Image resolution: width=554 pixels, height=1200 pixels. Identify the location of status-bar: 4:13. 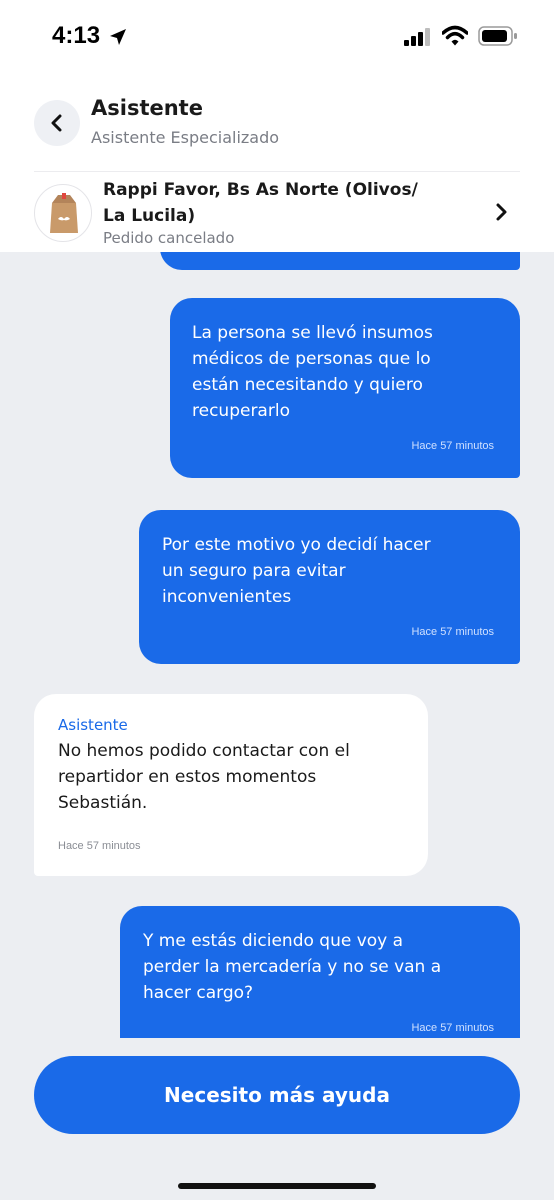
(277, 39).